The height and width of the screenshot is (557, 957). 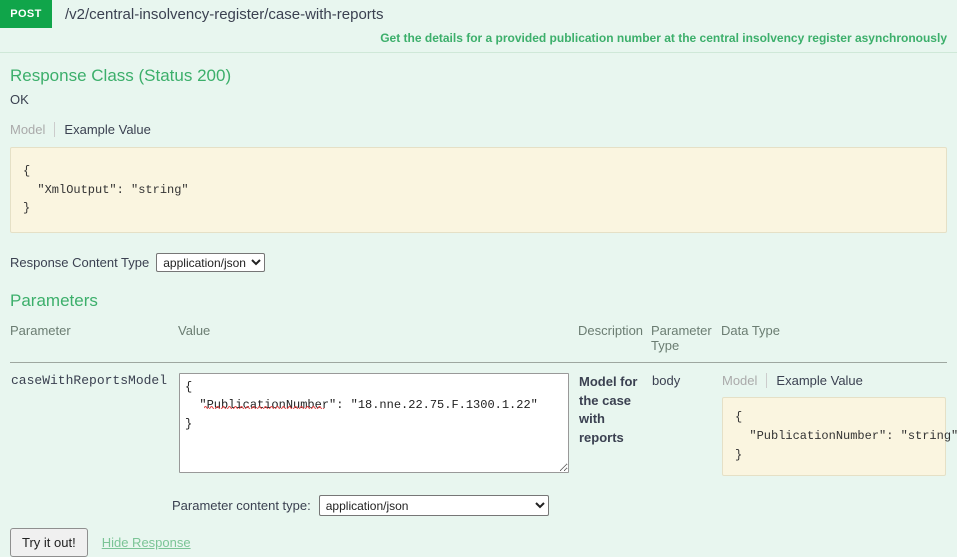 I want to click on column-header-description: Description, so click(x=614, y=342).